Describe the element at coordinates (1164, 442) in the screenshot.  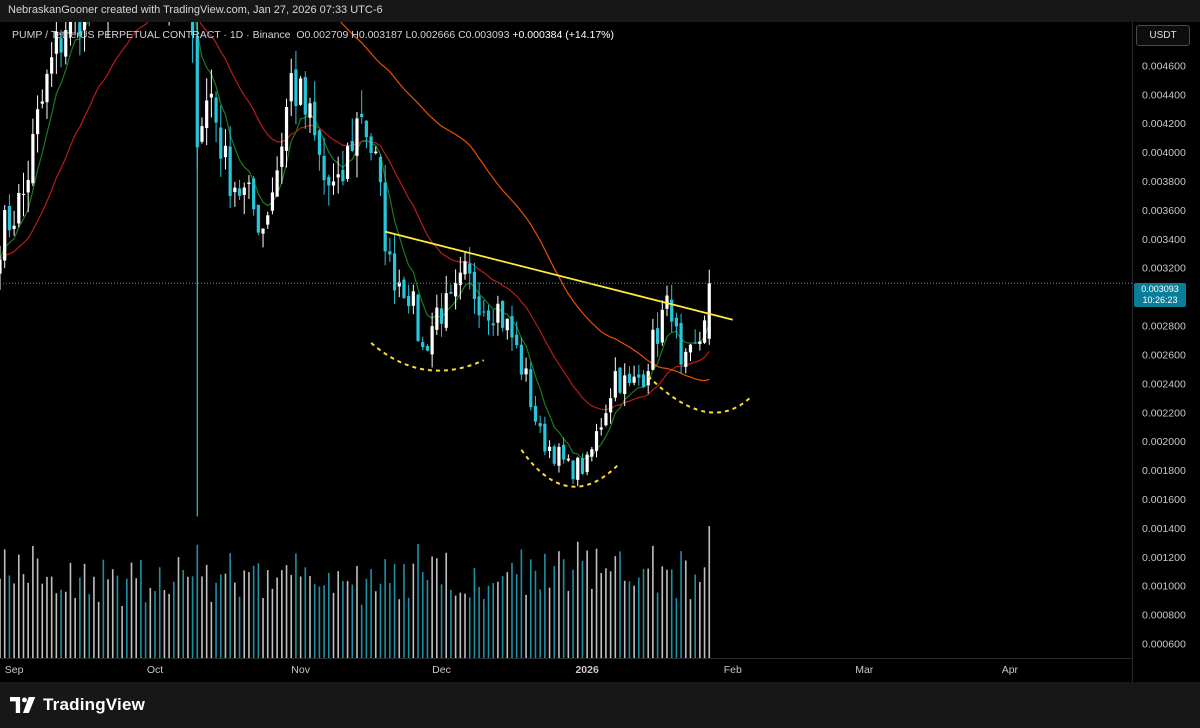
I see `y-tick-label: 0.002000` at that location.